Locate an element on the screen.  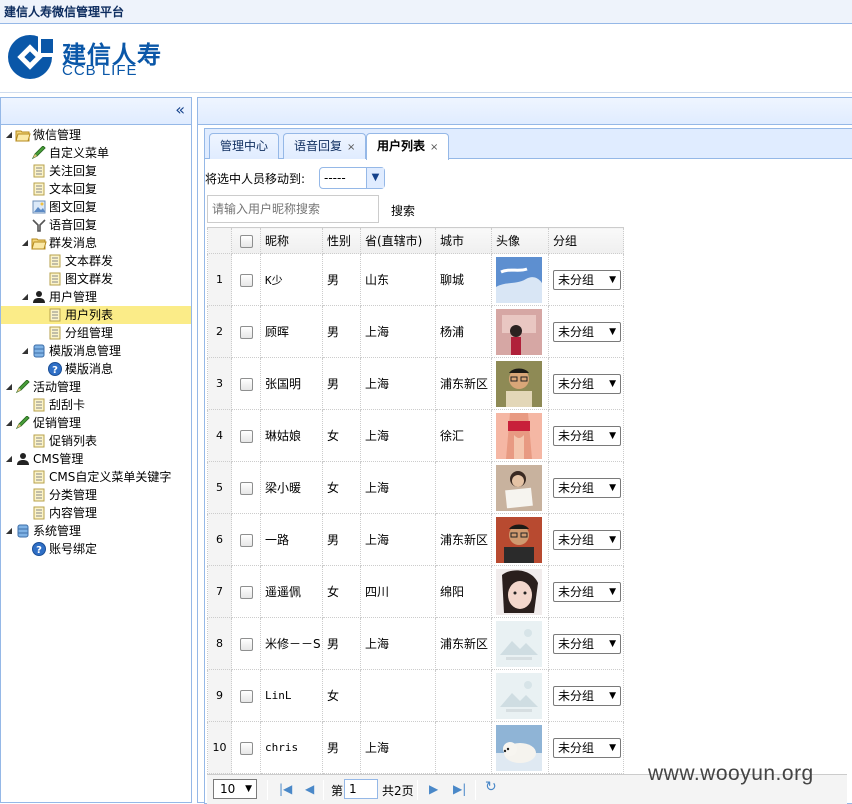
search-button: 搜索 is located at coordinates (403, 210).